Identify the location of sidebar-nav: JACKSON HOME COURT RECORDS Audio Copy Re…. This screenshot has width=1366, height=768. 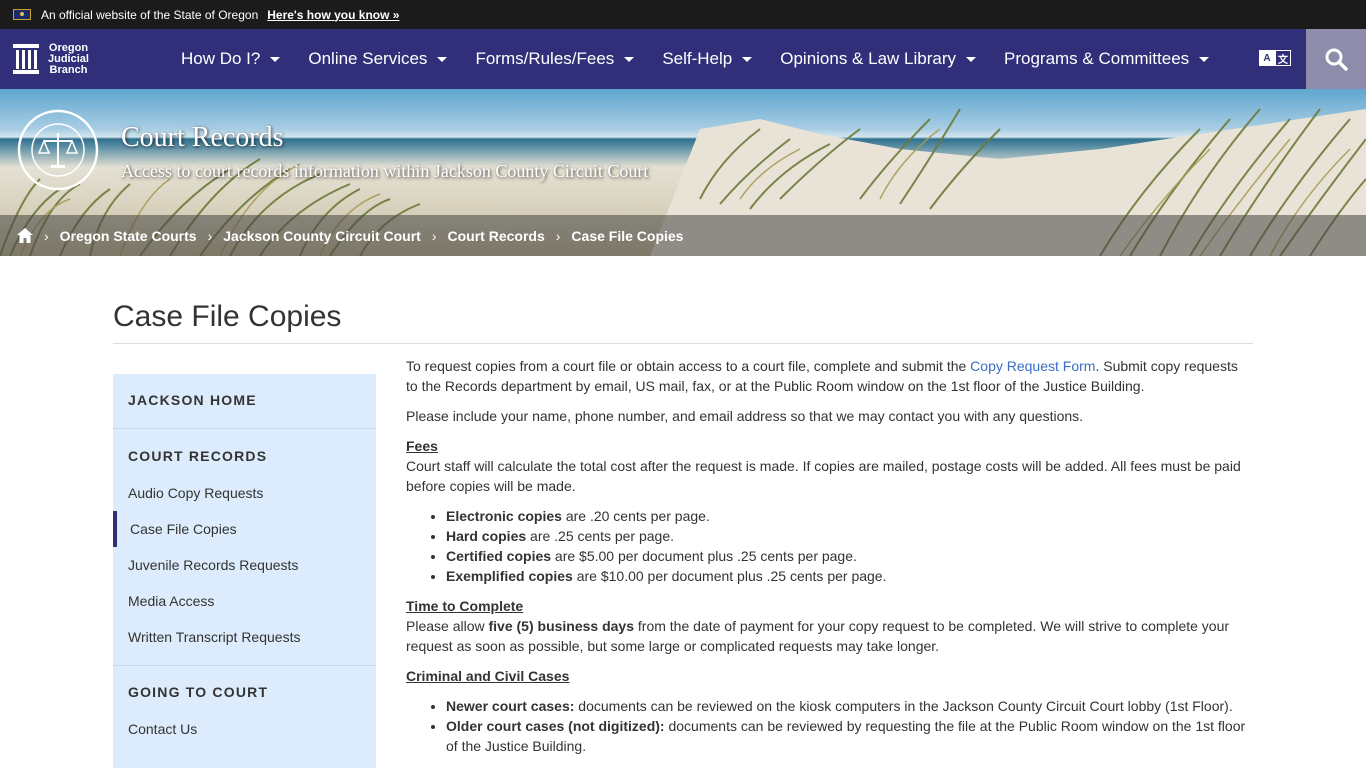
(244, 571).